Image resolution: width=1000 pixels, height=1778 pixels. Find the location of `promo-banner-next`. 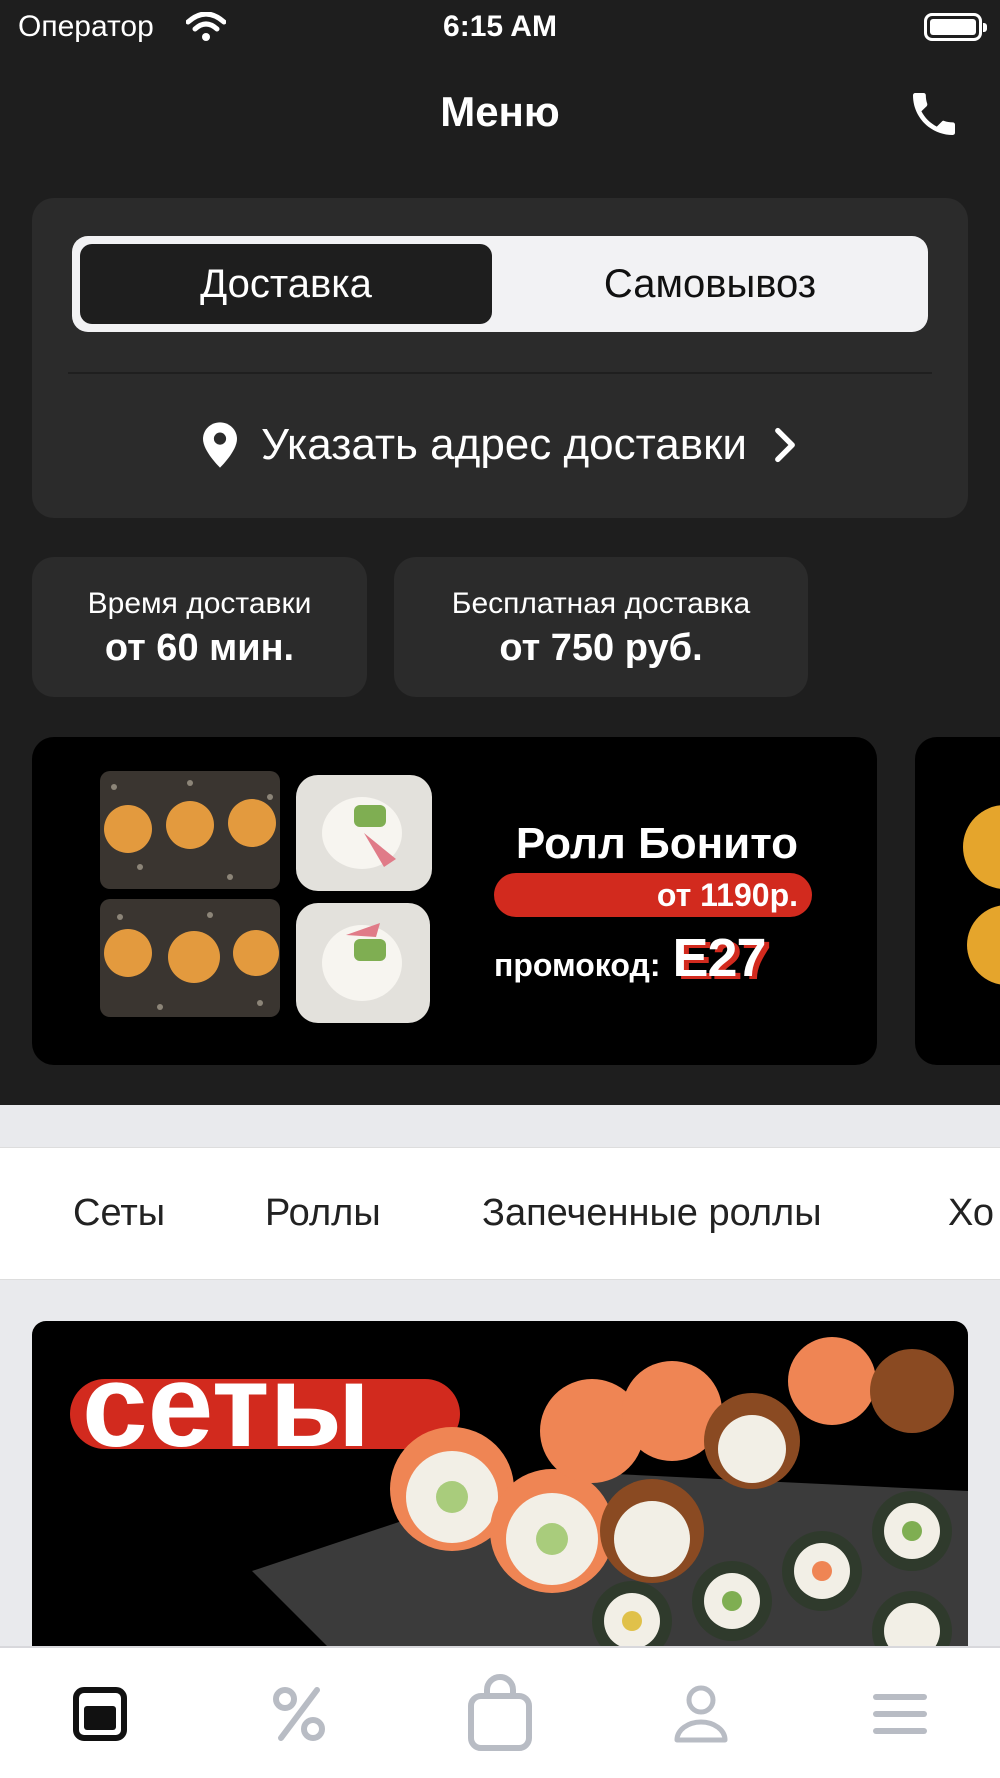

promo-banner-next is located at coordinates (957, 901).